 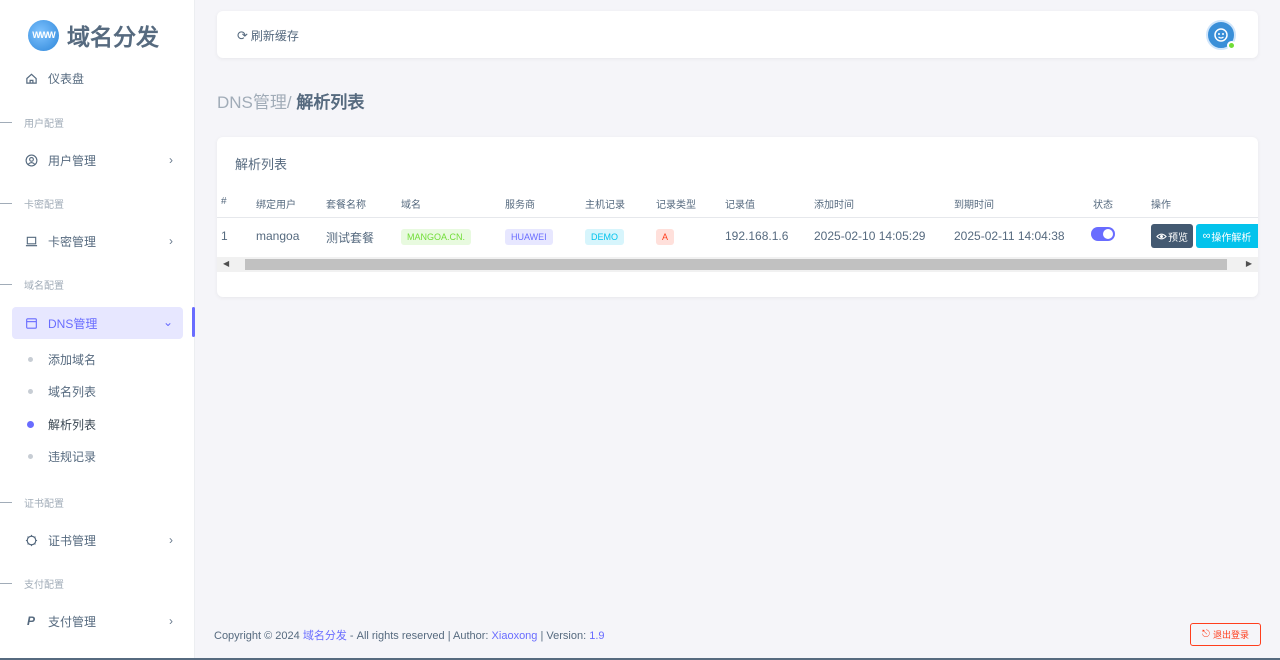 I want to click on scrollbar-thumb, so click(x=736, y=264).